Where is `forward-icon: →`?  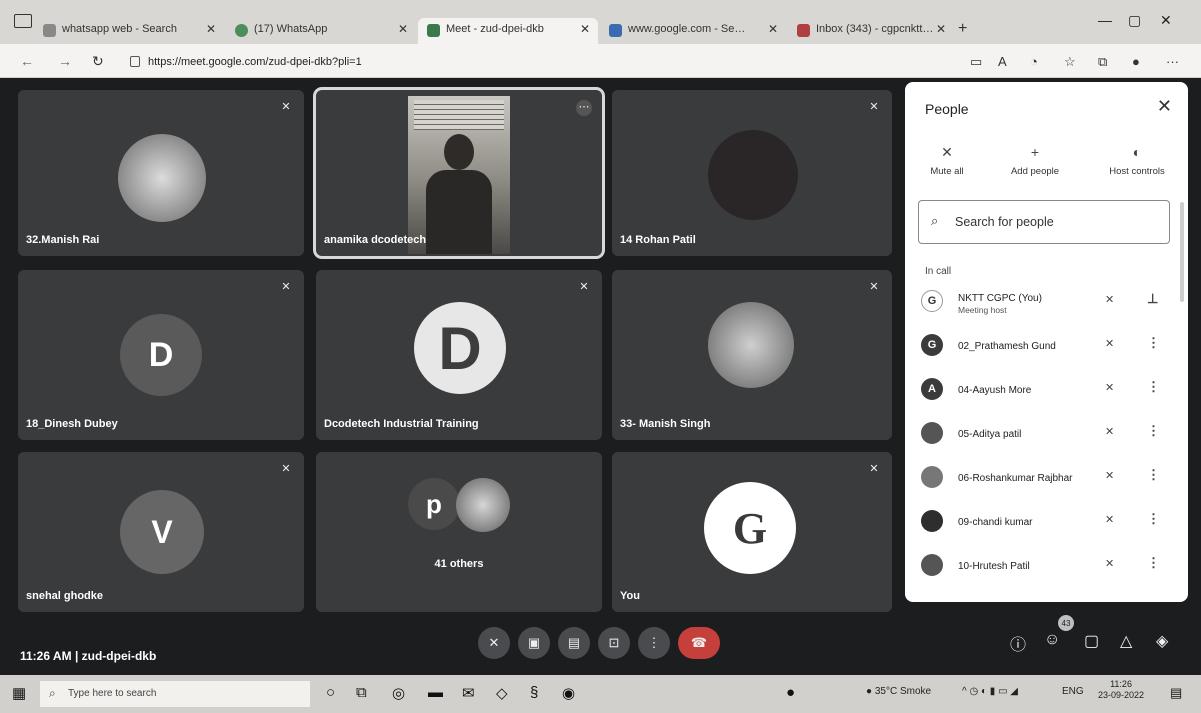
forward-icon: → is located at coordinates (65, 61).